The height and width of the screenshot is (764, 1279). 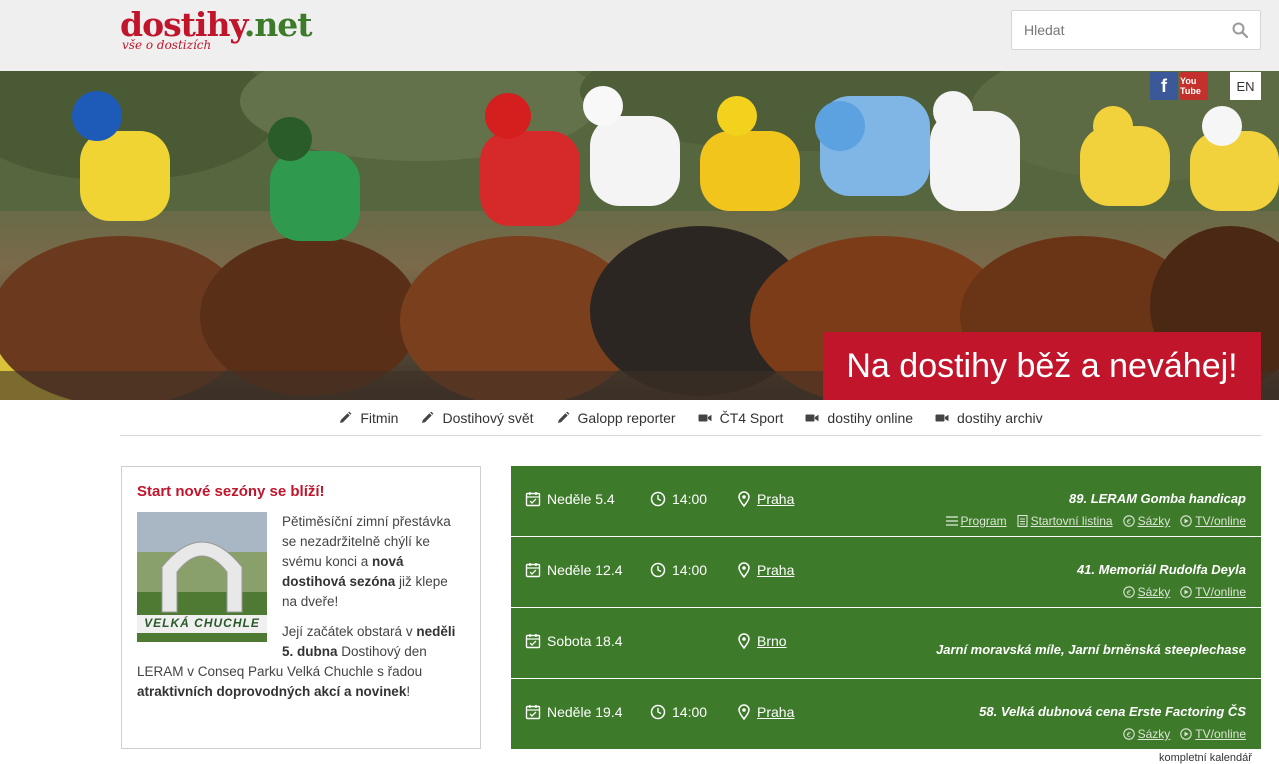 I want to click on media-link-5: dostihy archiv, so click(x=989, y=418).